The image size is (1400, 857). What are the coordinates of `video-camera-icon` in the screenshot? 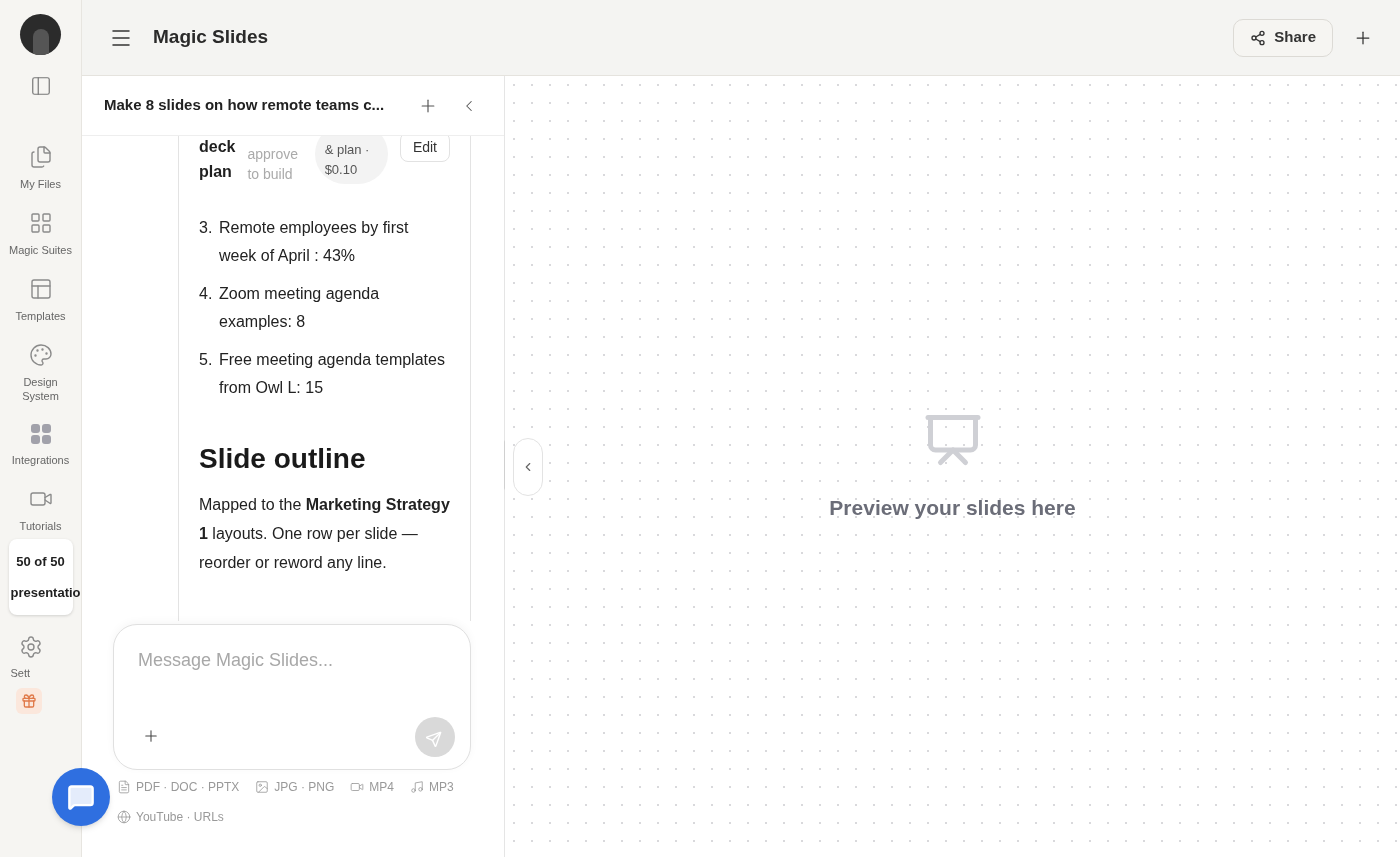 It's located at (357, 787).